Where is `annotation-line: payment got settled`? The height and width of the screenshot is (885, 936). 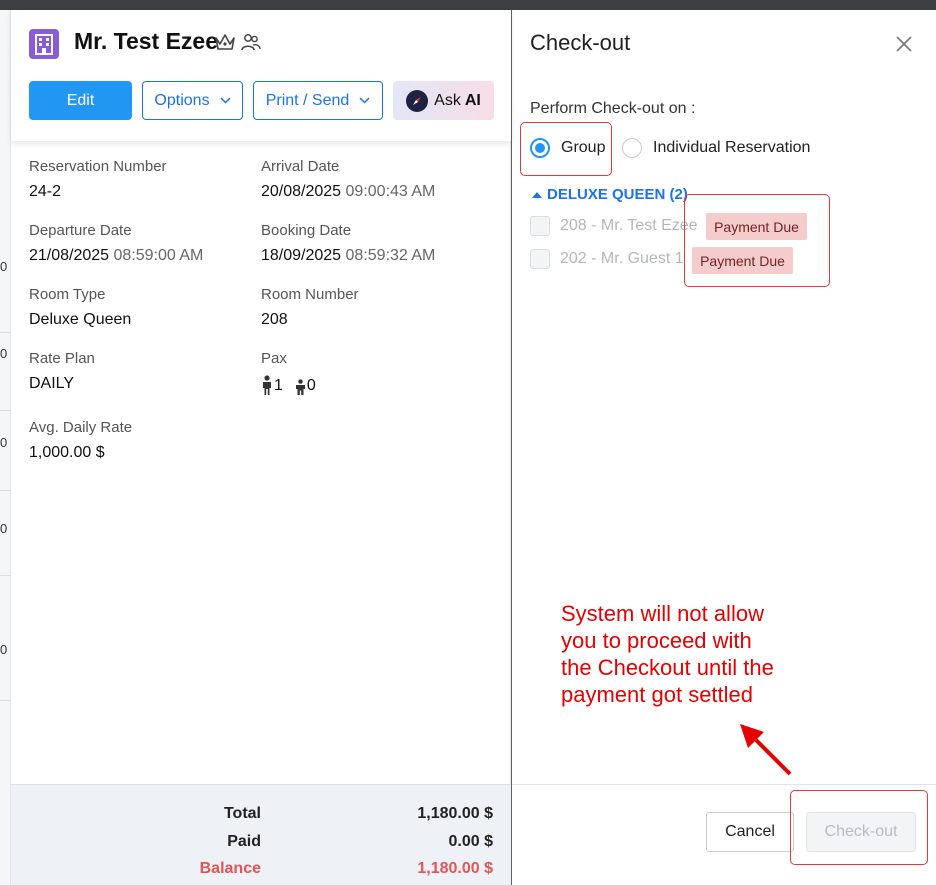 annotation-line: payment got settled is located at coordinates (657, 694).